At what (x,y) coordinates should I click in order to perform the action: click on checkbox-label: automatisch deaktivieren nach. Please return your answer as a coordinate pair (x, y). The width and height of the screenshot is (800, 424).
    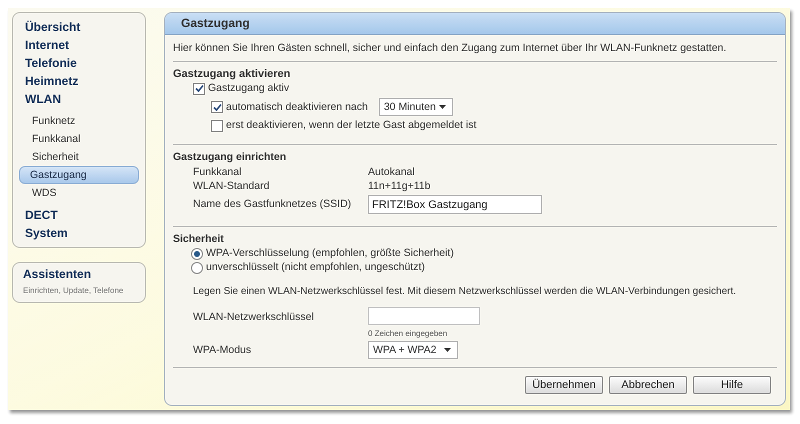
    Looking at the image, I should click on (297, 107).